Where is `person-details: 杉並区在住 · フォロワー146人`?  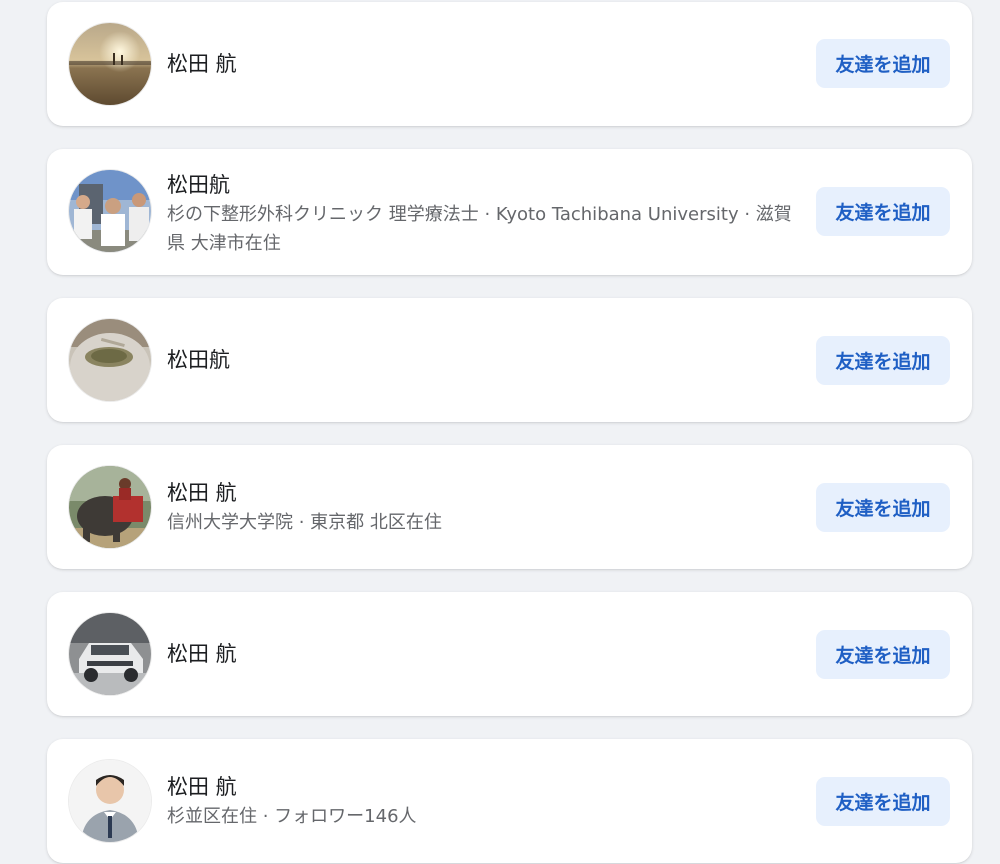
person-details: 杉並区在住 · フォロワー146人 is located at coordinates (292, 816).